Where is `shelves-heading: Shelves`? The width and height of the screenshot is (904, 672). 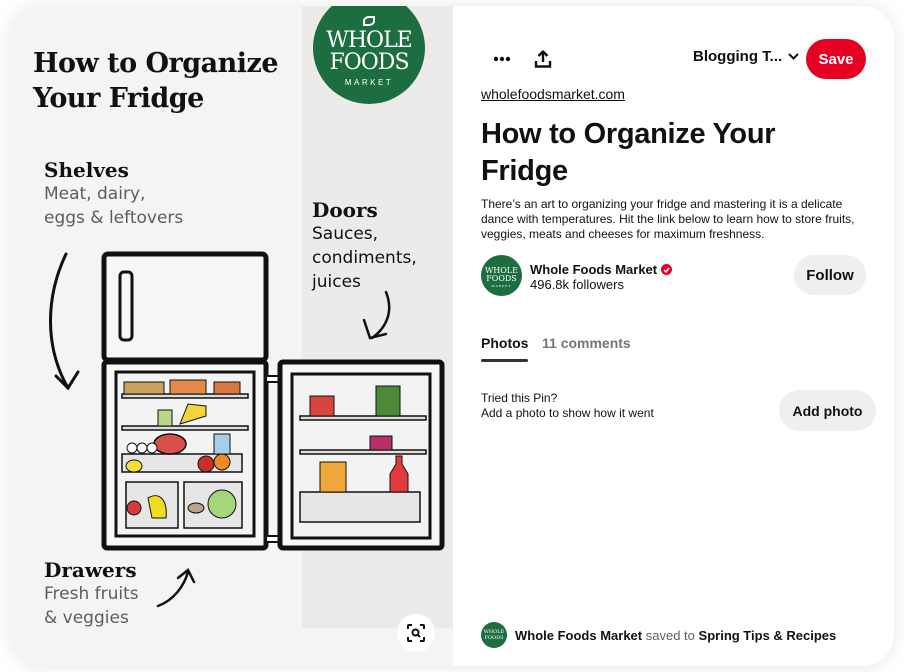
shelves-heading: Shelves is located at coordinates (86, 170).